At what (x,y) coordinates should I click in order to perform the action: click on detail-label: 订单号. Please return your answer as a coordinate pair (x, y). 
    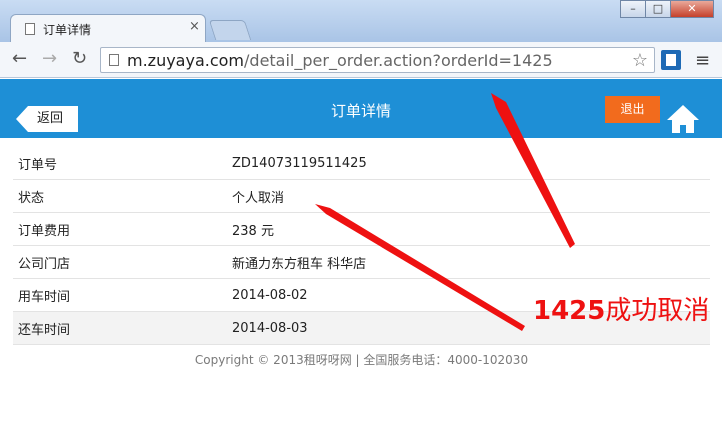
    Looking at the image, I should click on (122, 163).